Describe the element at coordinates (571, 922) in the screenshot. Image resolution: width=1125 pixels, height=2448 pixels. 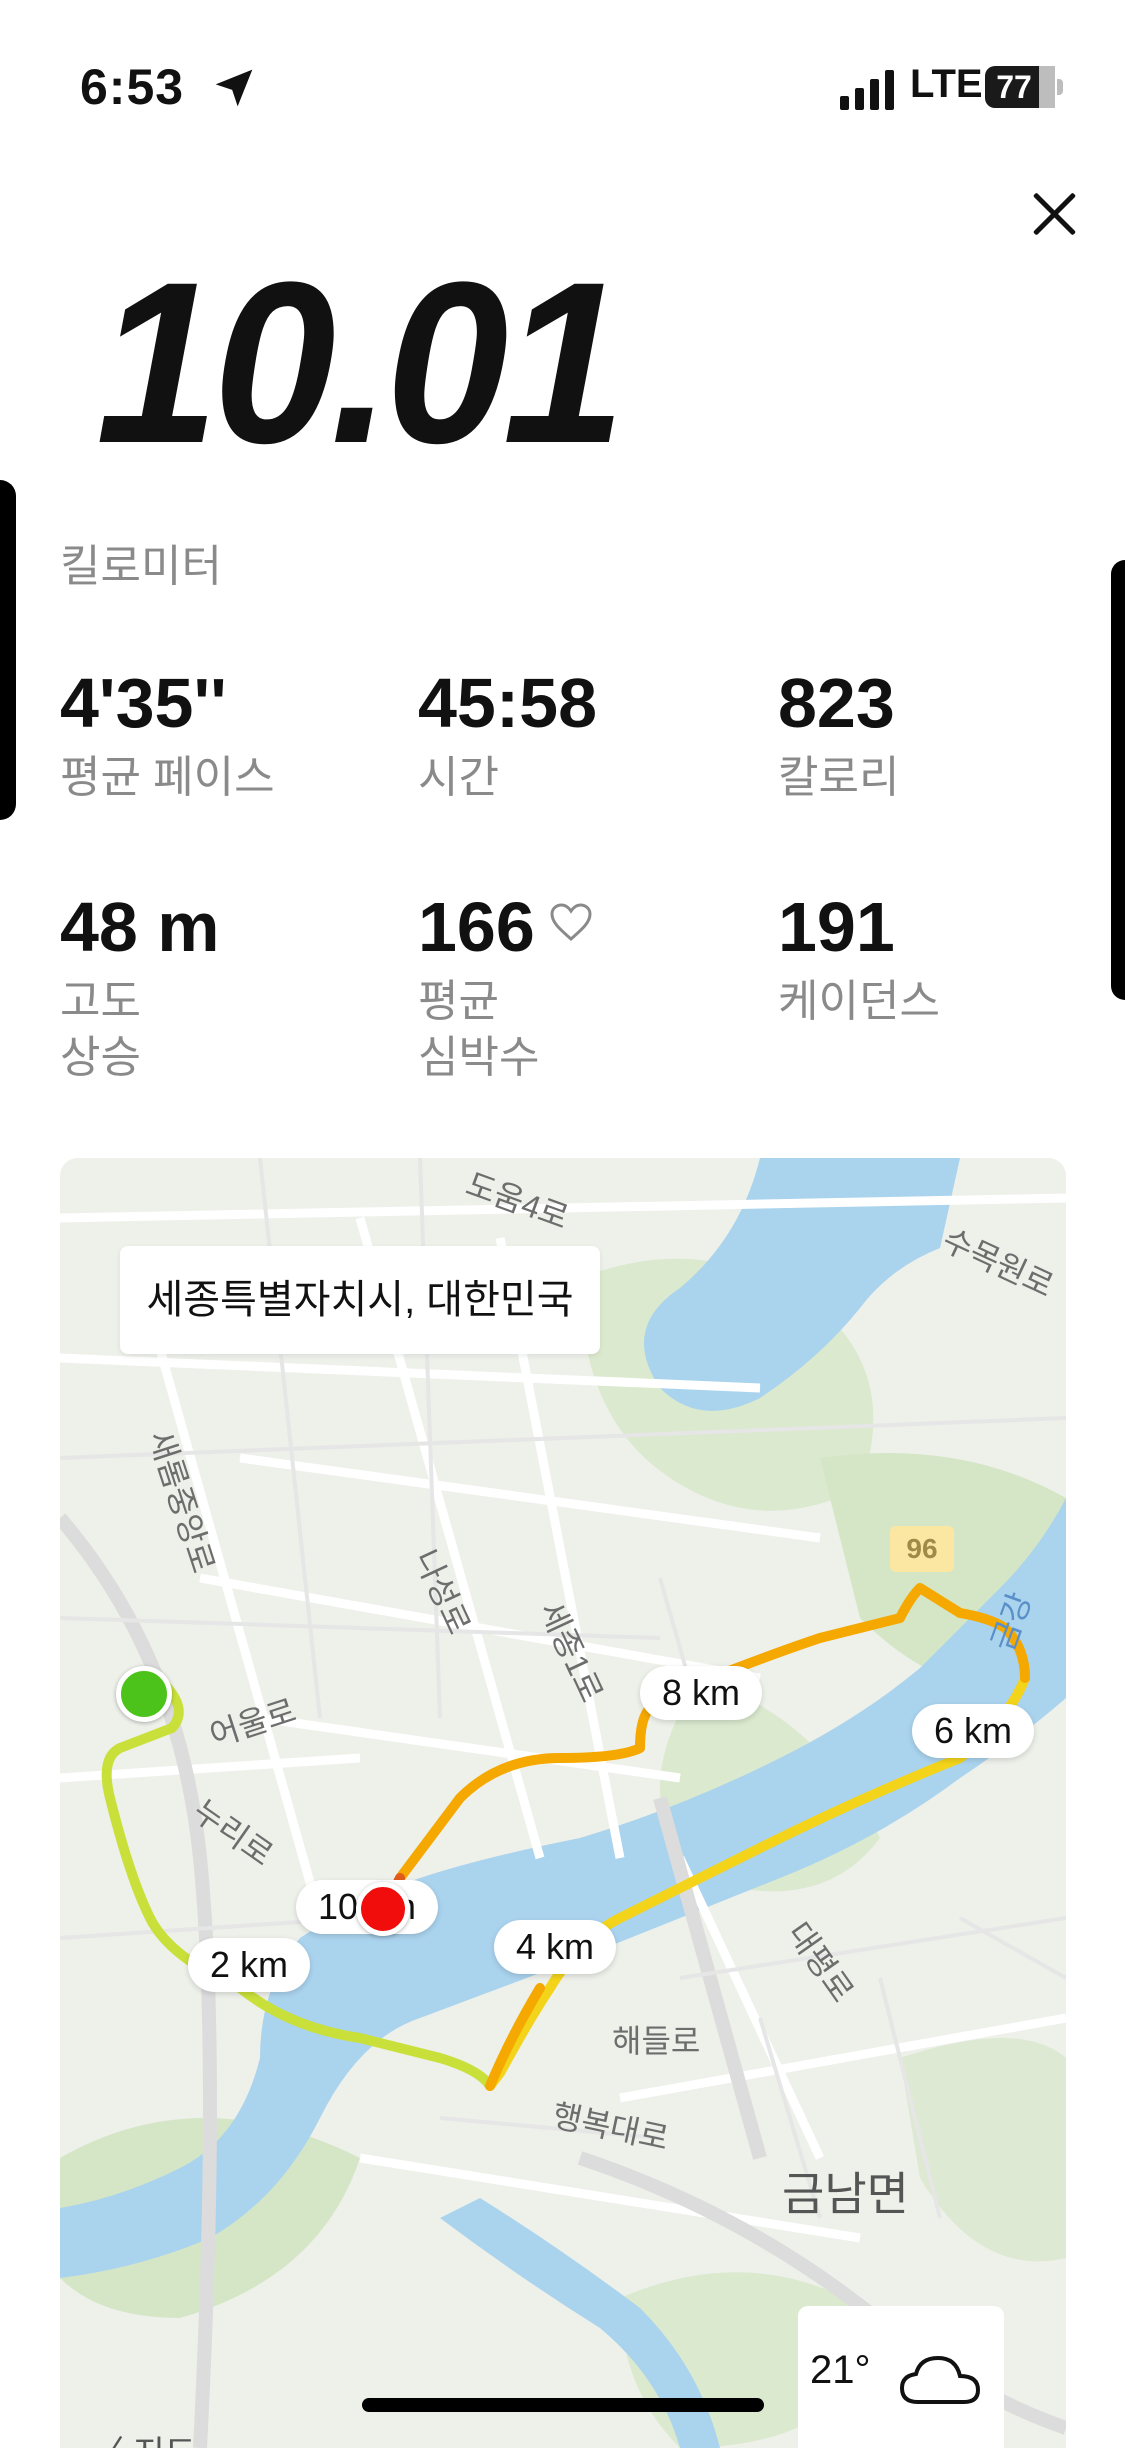
I see `heart-icon` at that location.